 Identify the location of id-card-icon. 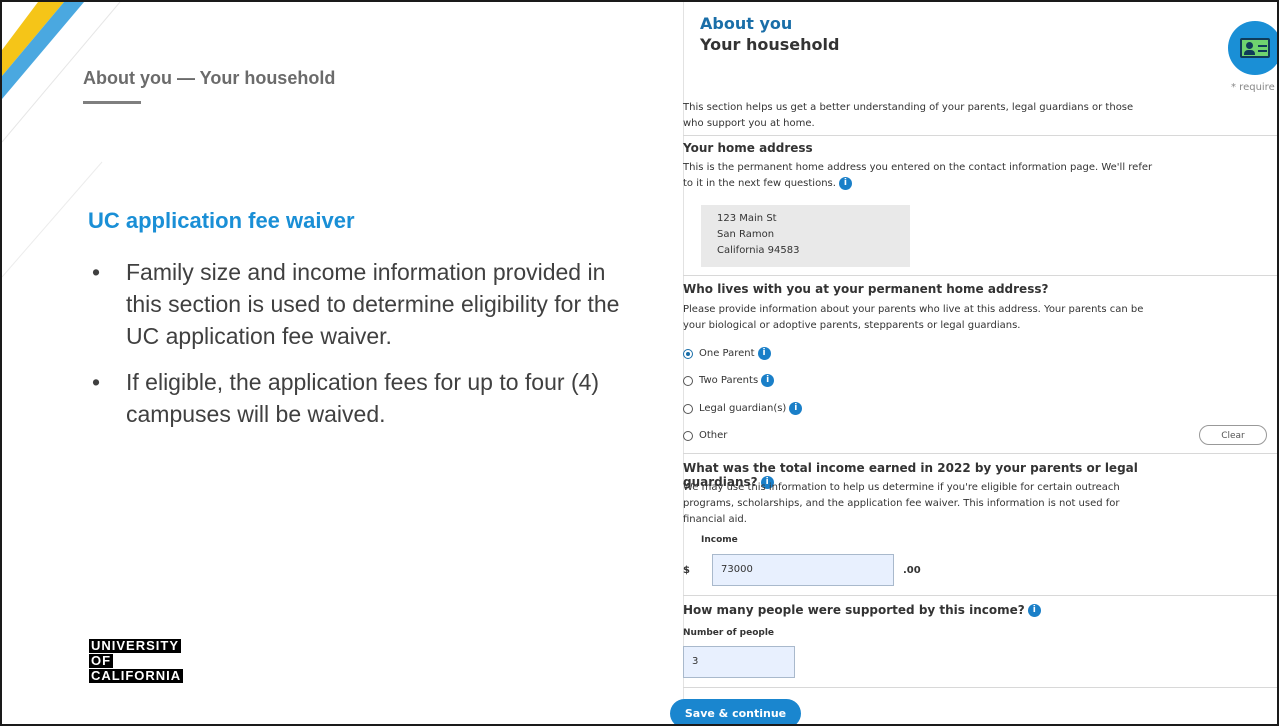
(1252, 48).